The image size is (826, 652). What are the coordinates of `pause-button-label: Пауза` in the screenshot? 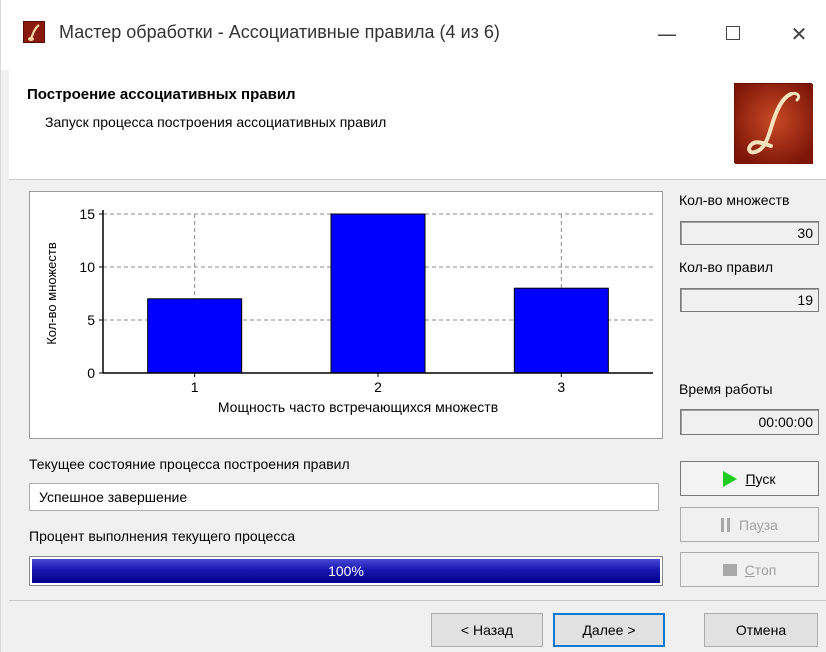 It's located at (758, 524).